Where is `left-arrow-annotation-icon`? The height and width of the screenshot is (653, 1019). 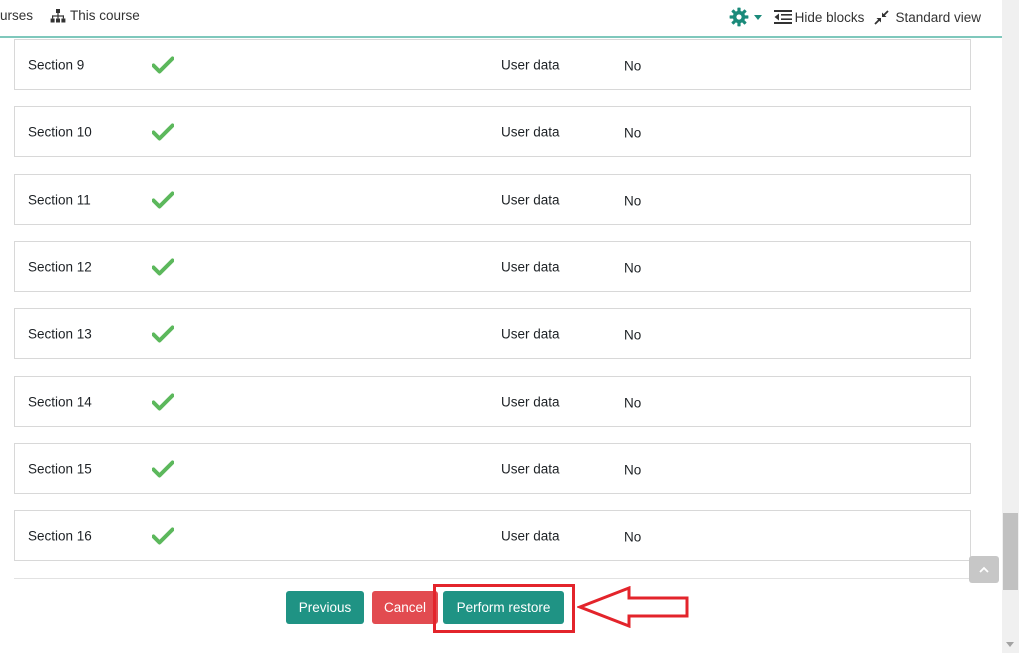
left-arrow-annotation-icon is located at coordinates (633, 607).